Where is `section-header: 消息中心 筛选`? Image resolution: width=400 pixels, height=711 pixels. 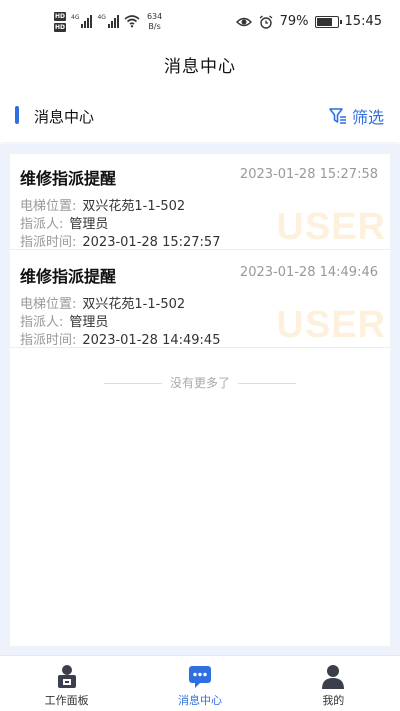 section-header: 消息中心 筛选 is located at coordinates (200, 117).